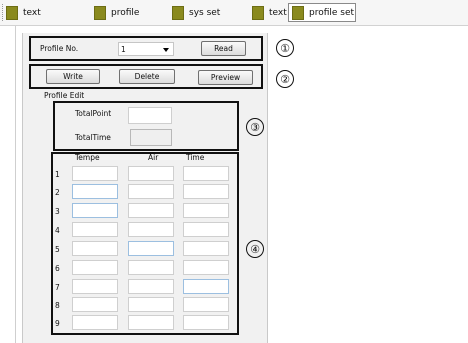  What do you see at coordinates (125, 12) in the screenshot?
I see `tab-profile-label: profile` at bounding box center [125, 12].